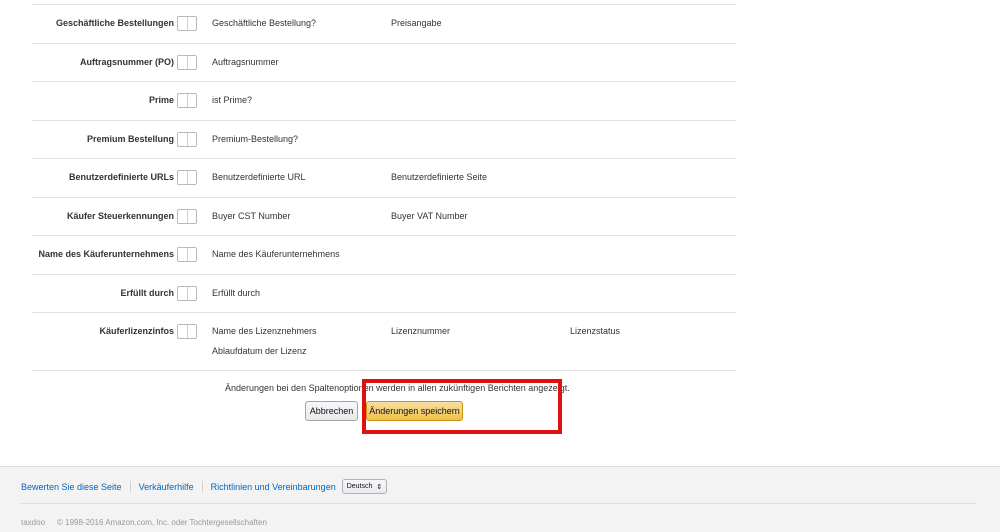 The image size is (1000, 532). What do you see at coordinates (331, 411) in the screenshot?
I see `cancel-button: Abbrechen` at bounding box center [331, 411].